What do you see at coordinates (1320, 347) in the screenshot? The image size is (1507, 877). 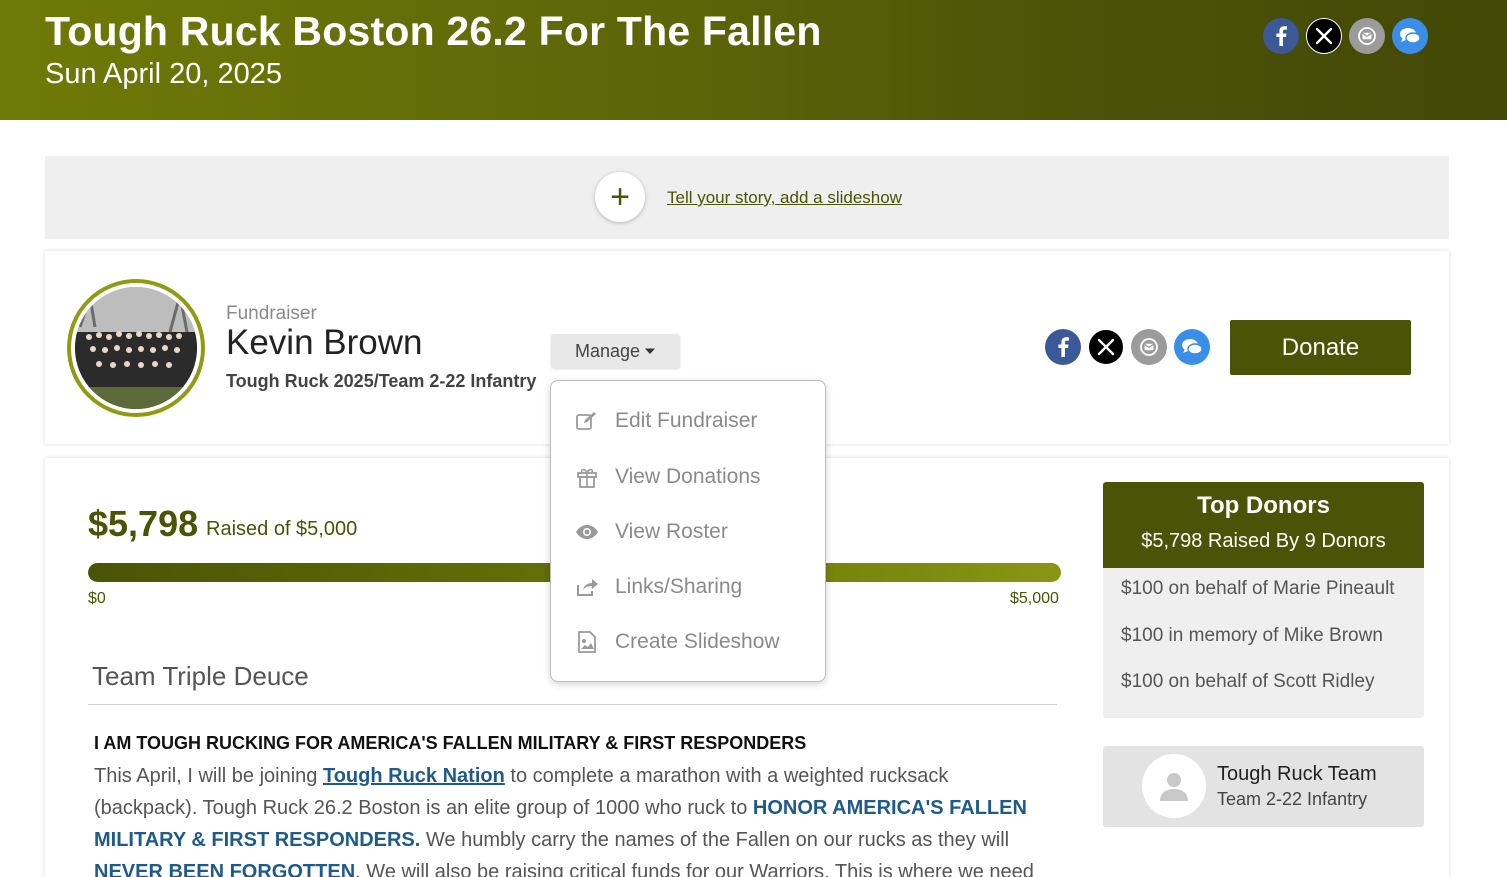 I see `donate-button: Donate` at bounding box center [1320, 347].